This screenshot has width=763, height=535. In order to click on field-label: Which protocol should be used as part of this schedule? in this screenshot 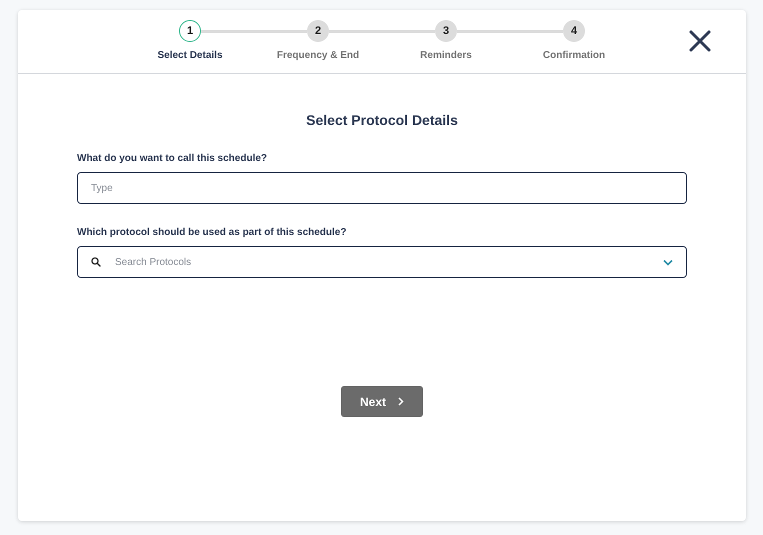, I will do `click(212, 232)`.